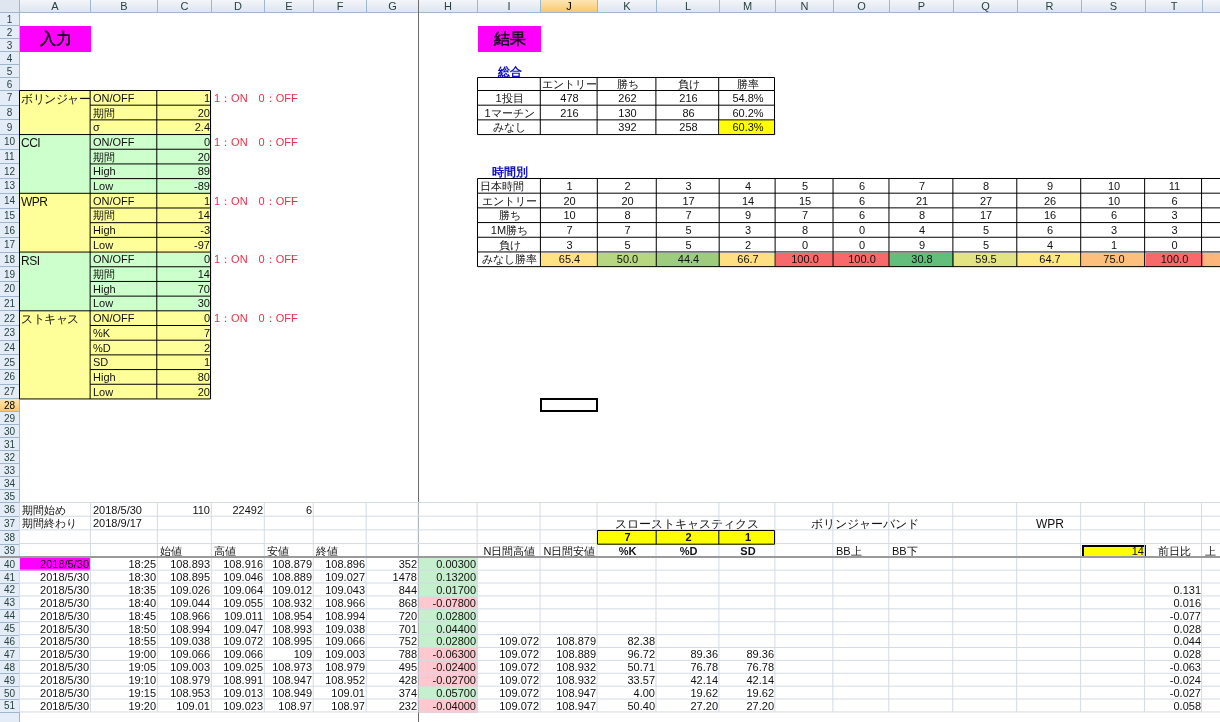  I want to click on row-header: 1, so click(10, 19).